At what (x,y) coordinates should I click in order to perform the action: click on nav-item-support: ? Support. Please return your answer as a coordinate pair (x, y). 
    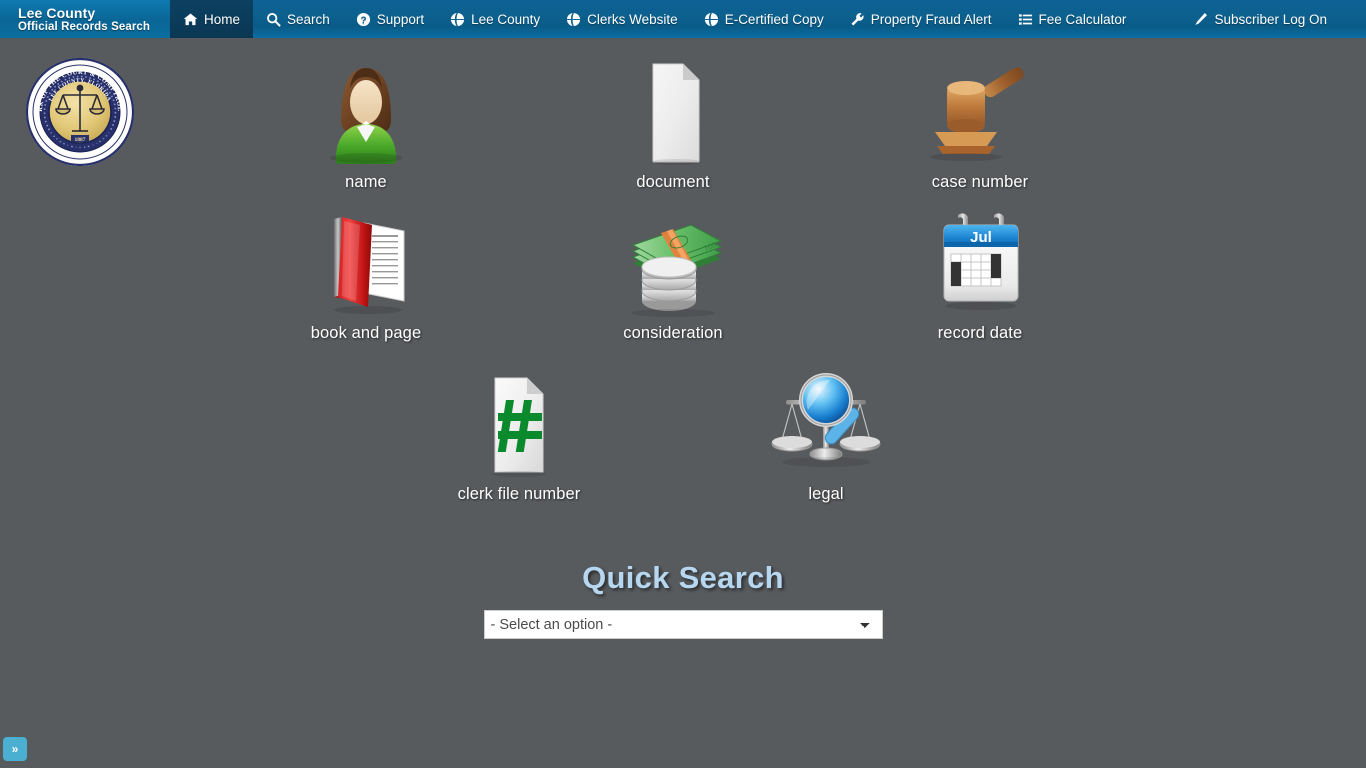
    Looking at the image, I should click on (390, 19).